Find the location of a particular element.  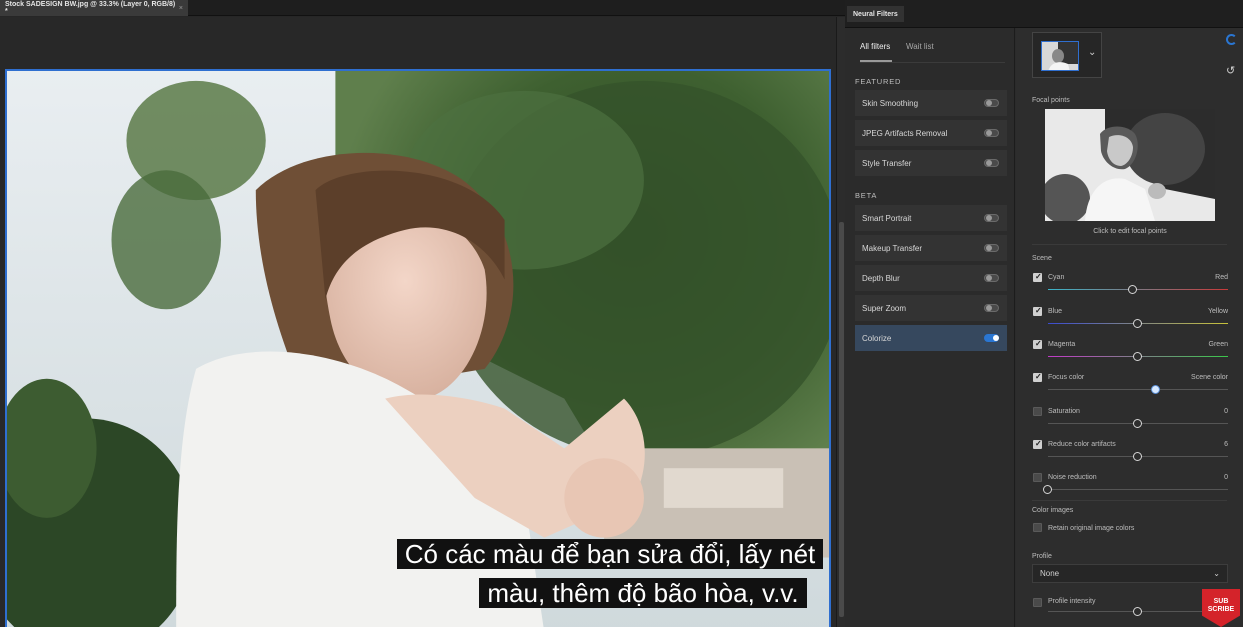

profile-dropdown: None ⌄ is located at coordinates (1130, 573).